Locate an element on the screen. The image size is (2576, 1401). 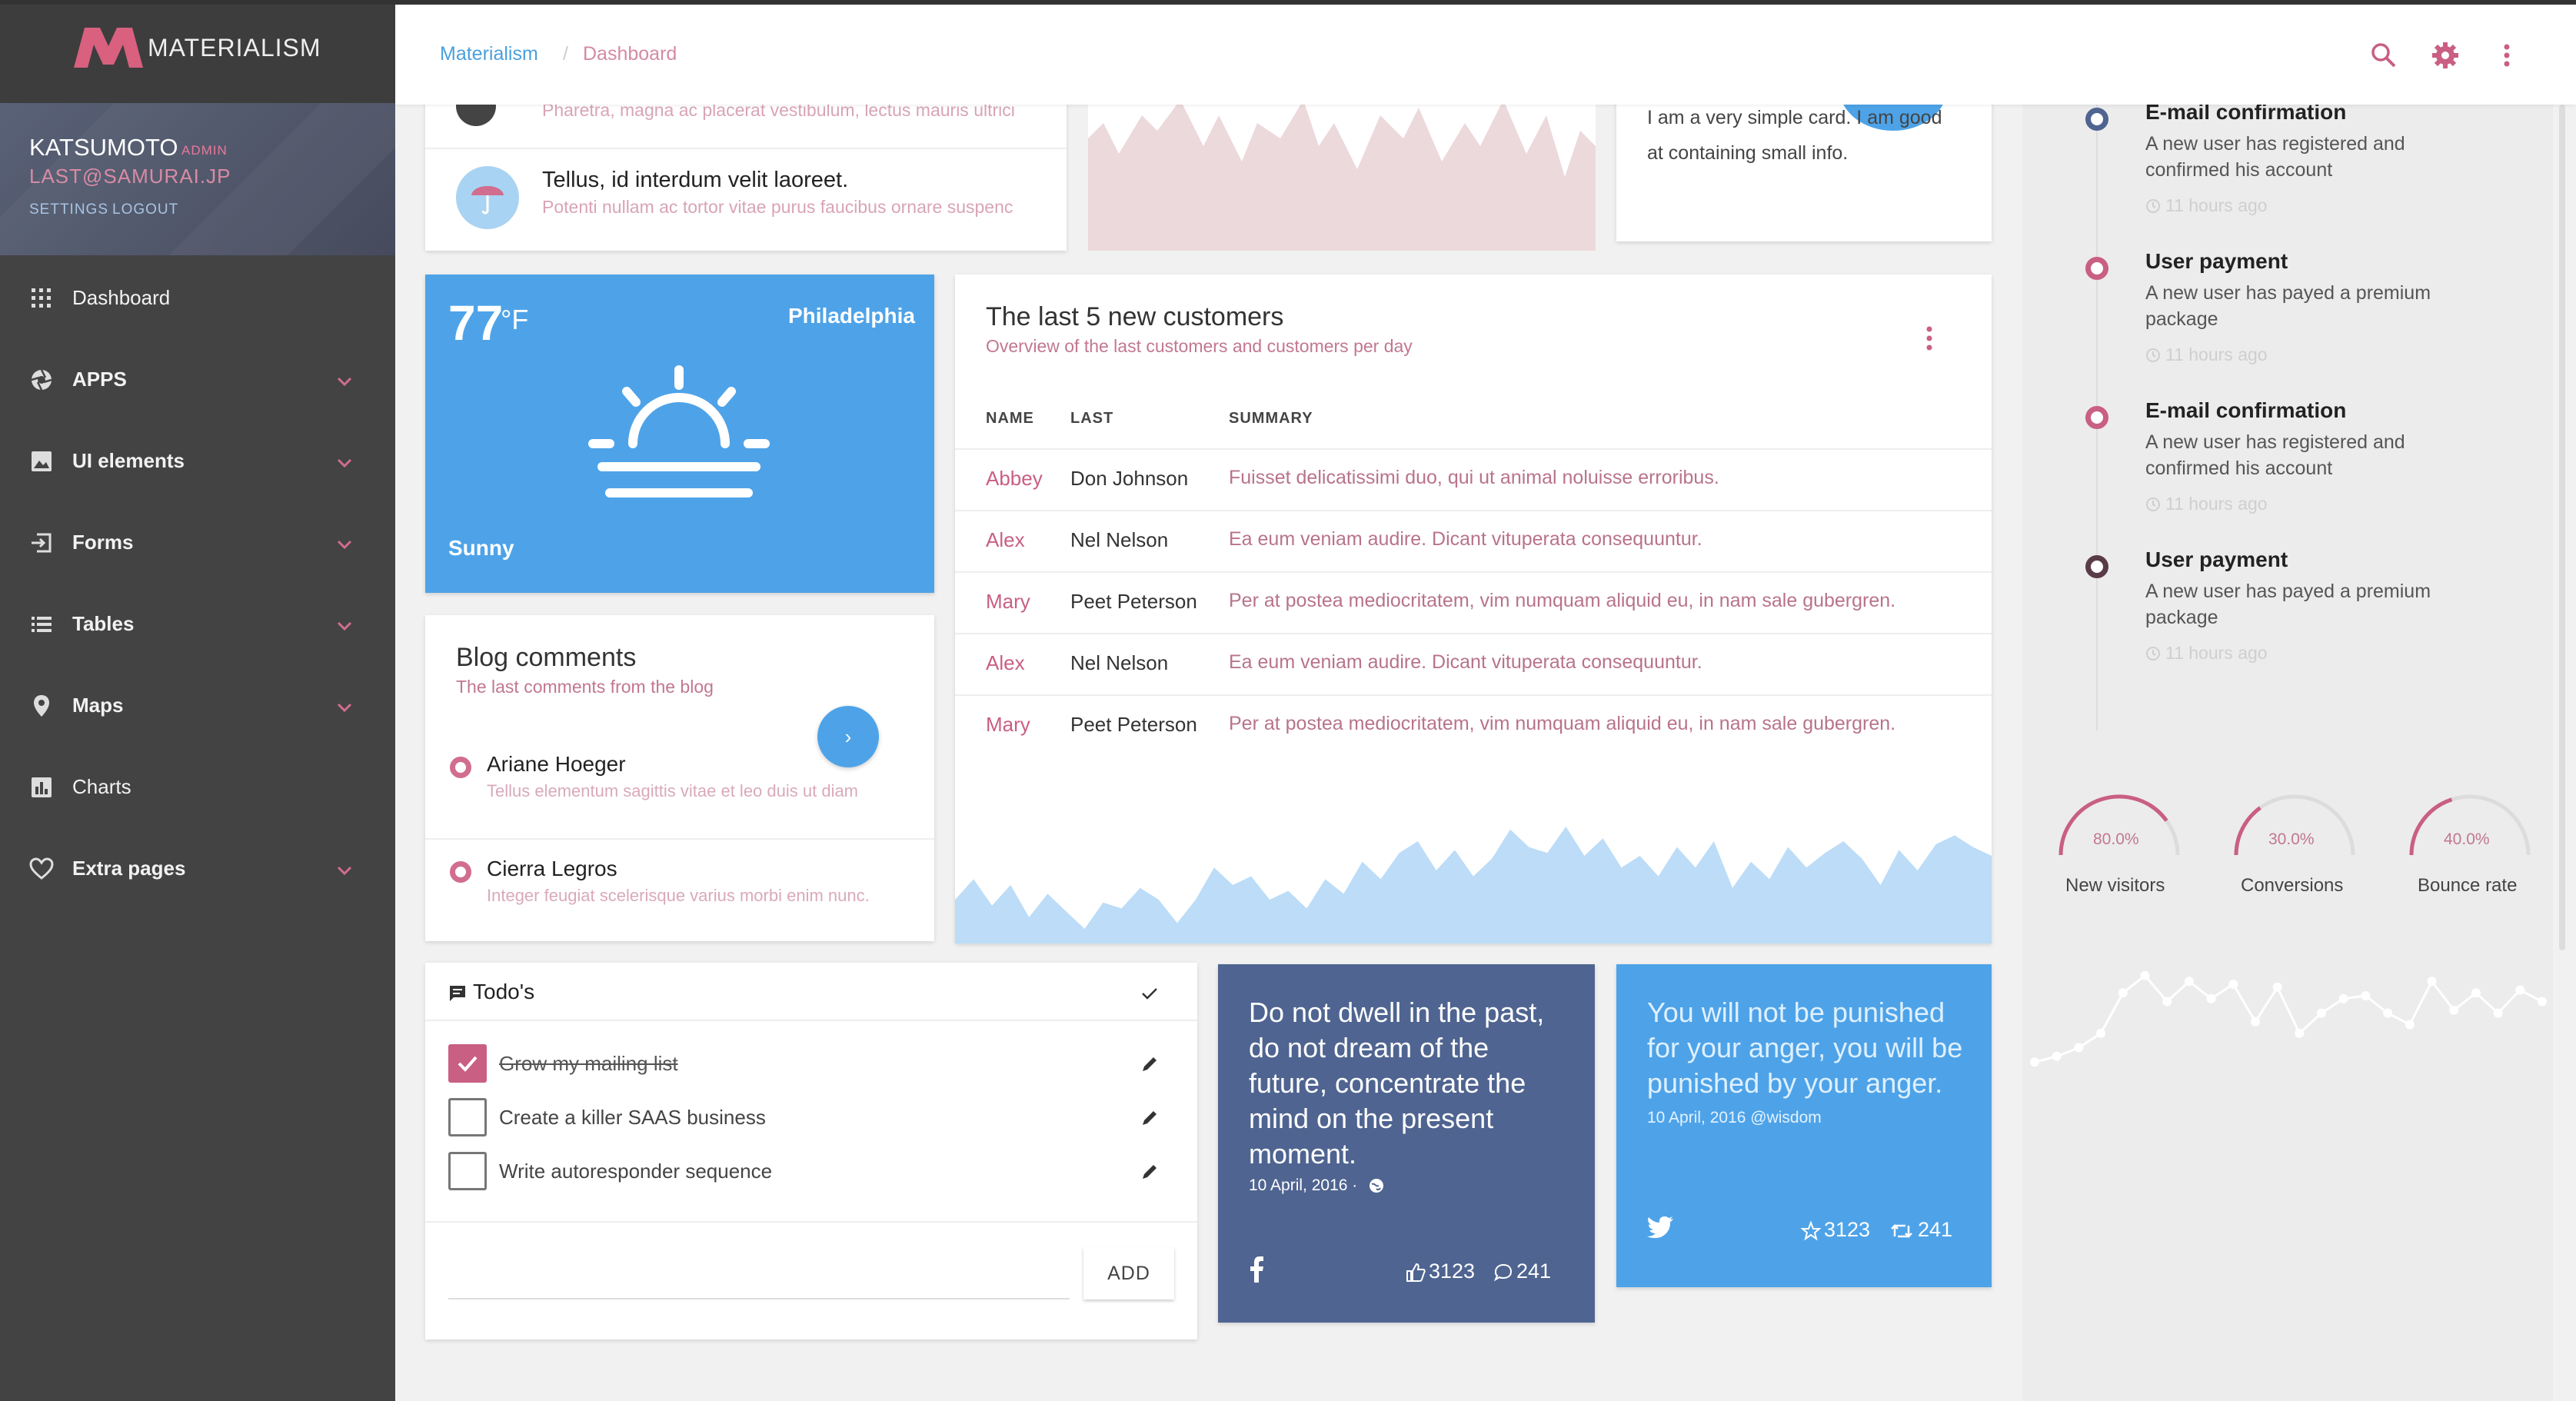
user-role: ADMIN is located at coordinates (204, 150).